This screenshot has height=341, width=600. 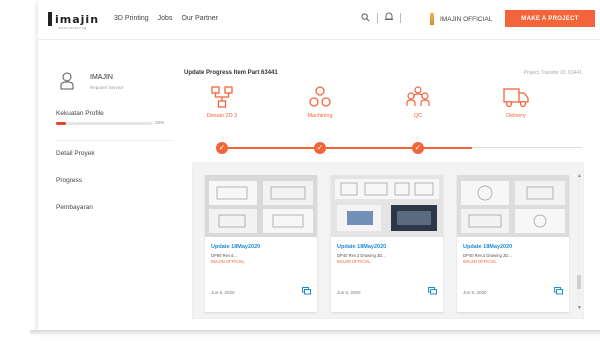 I want to click on update-card-date: Jun 8, 2020, so click(x=475, y=292).